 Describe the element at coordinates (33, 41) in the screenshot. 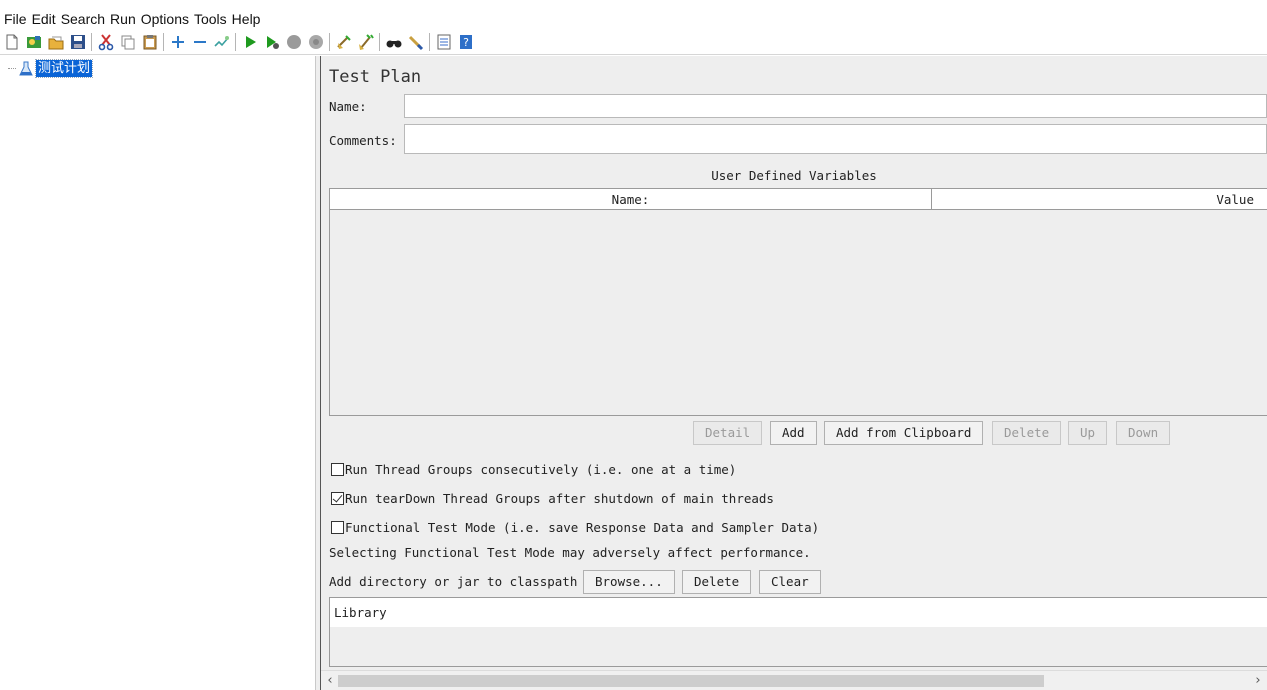

I see `templates-icon` at that location.